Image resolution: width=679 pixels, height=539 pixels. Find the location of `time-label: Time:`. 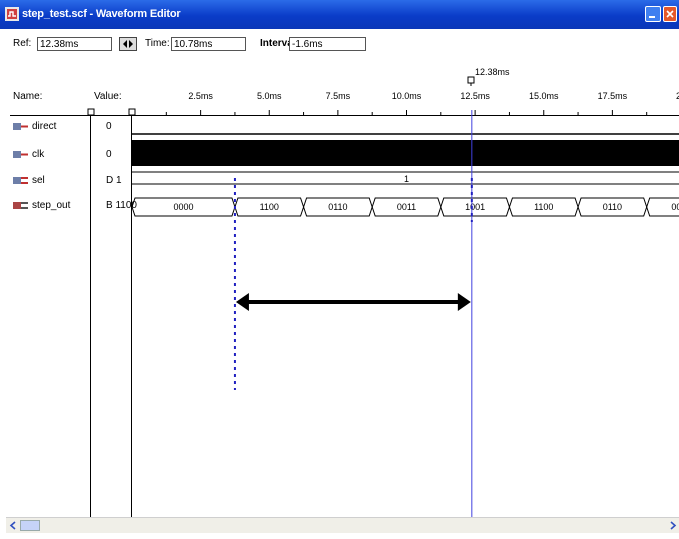

time-label: Time: is located at coordinates (157, 43).